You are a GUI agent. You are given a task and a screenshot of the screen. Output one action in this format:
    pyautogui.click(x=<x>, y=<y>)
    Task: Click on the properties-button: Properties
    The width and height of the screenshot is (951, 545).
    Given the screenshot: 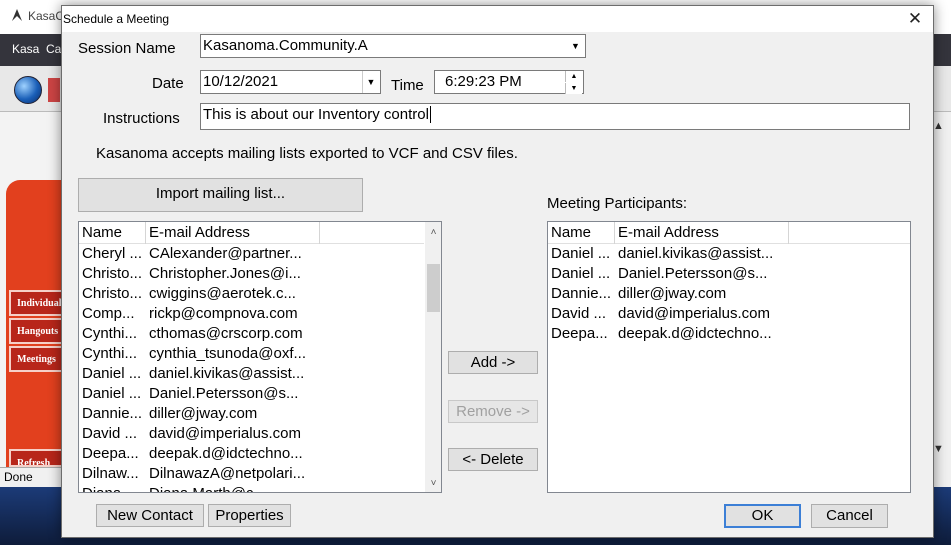 What is the action you would take?
    pyautogui.click(x=249, y=515)
    